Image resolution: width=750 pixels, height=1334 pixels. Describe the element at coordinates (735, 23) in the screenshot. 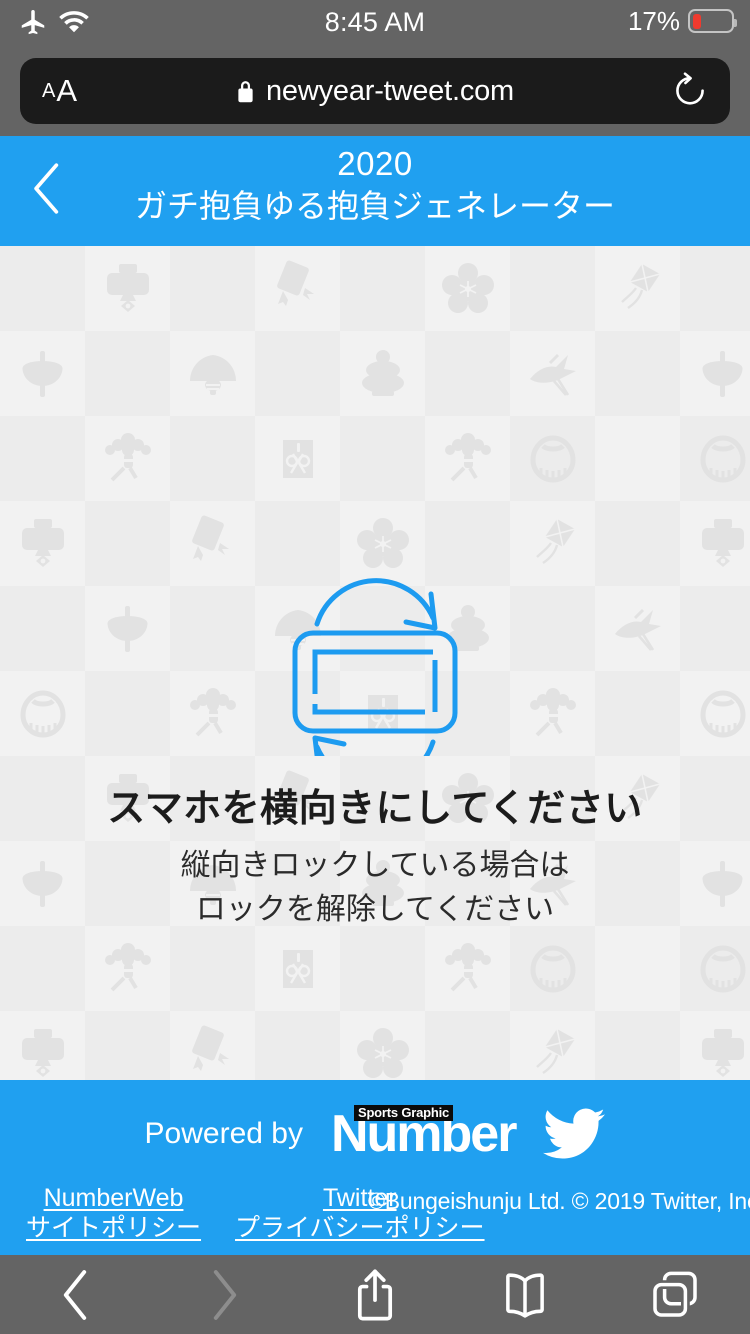

I see `battery-nub` at that location.